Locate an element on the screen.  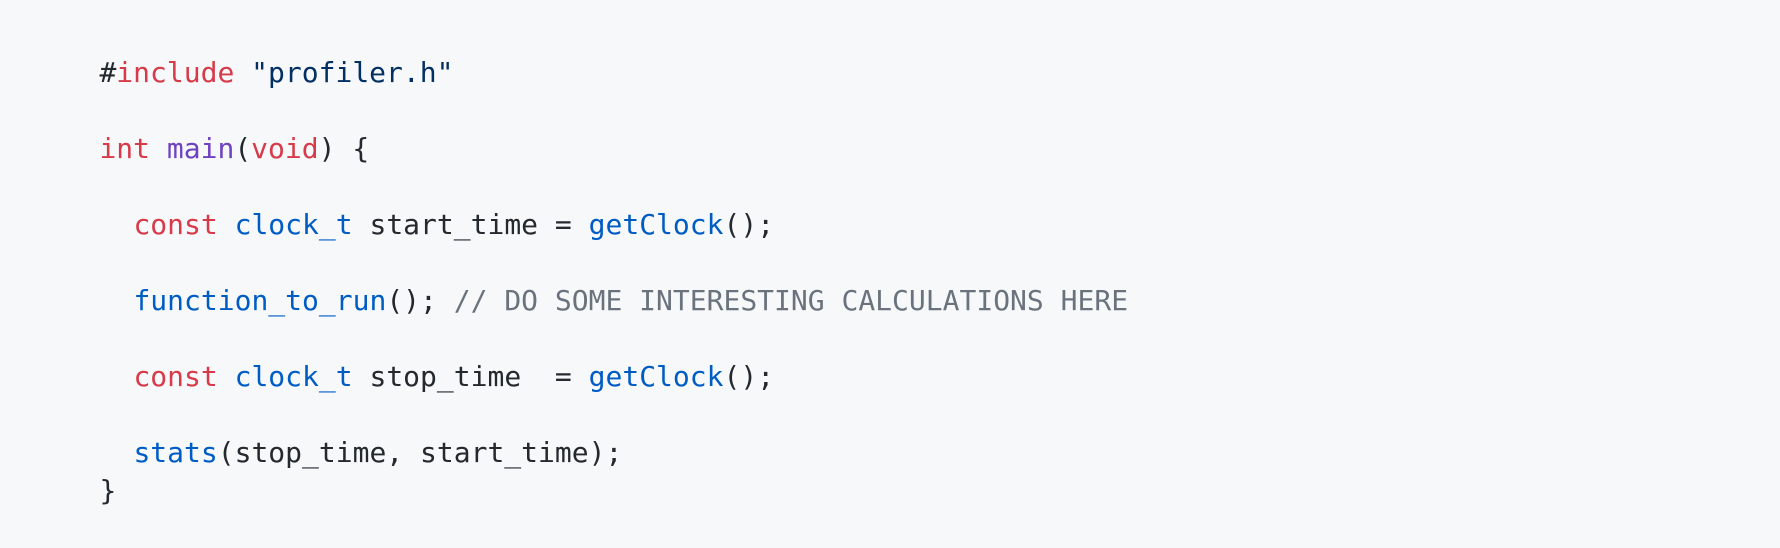
preprocessor-hash: # is located at coordinates (108, 72).